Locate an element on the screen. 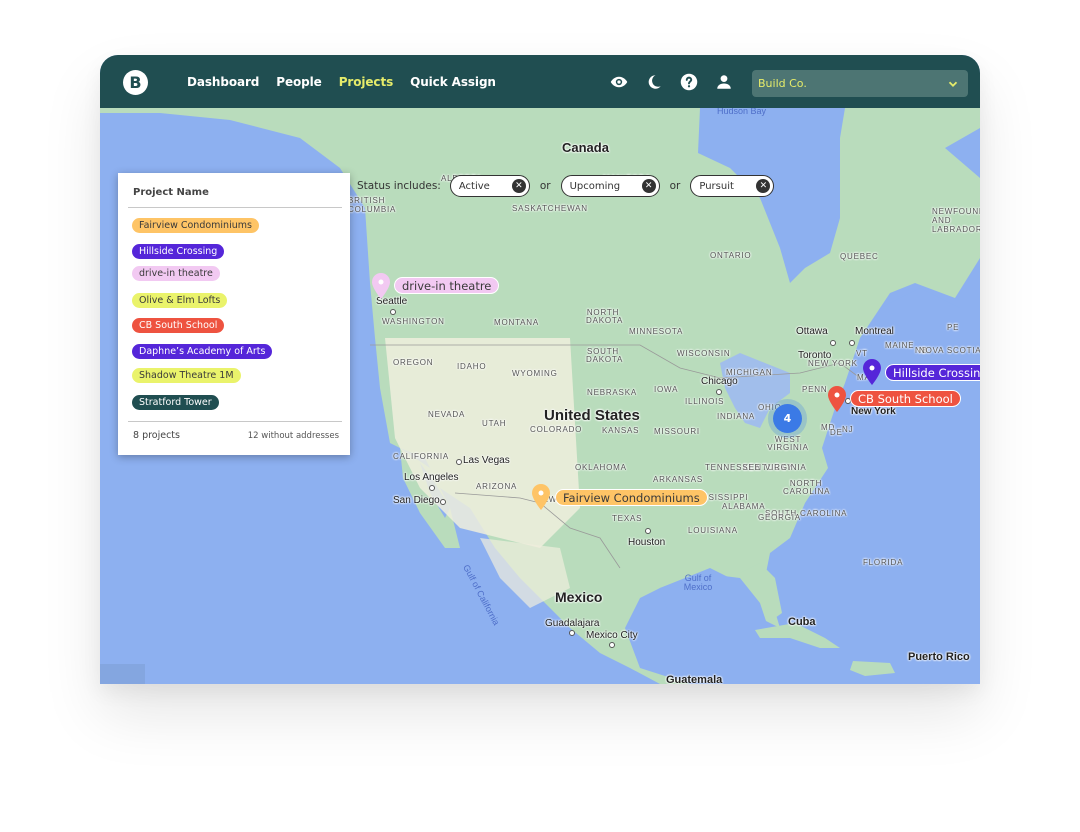 This screenshot has height=832, width=1080. map-label-region: ALABAMA is located at coordinates (744, 506).